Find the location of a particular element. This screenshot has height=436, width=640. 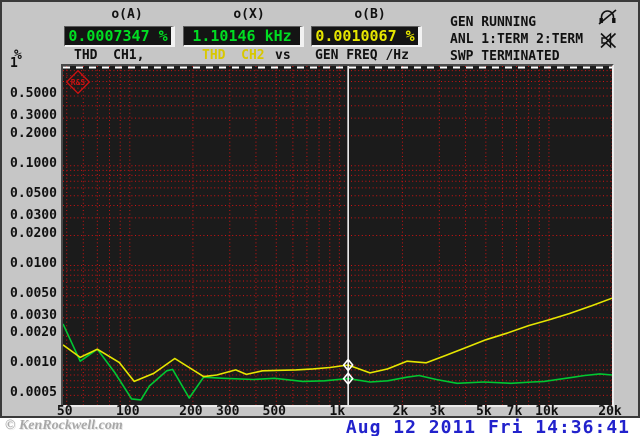

y-tick-label: 0.3000 is located at coordinates (33, 116).